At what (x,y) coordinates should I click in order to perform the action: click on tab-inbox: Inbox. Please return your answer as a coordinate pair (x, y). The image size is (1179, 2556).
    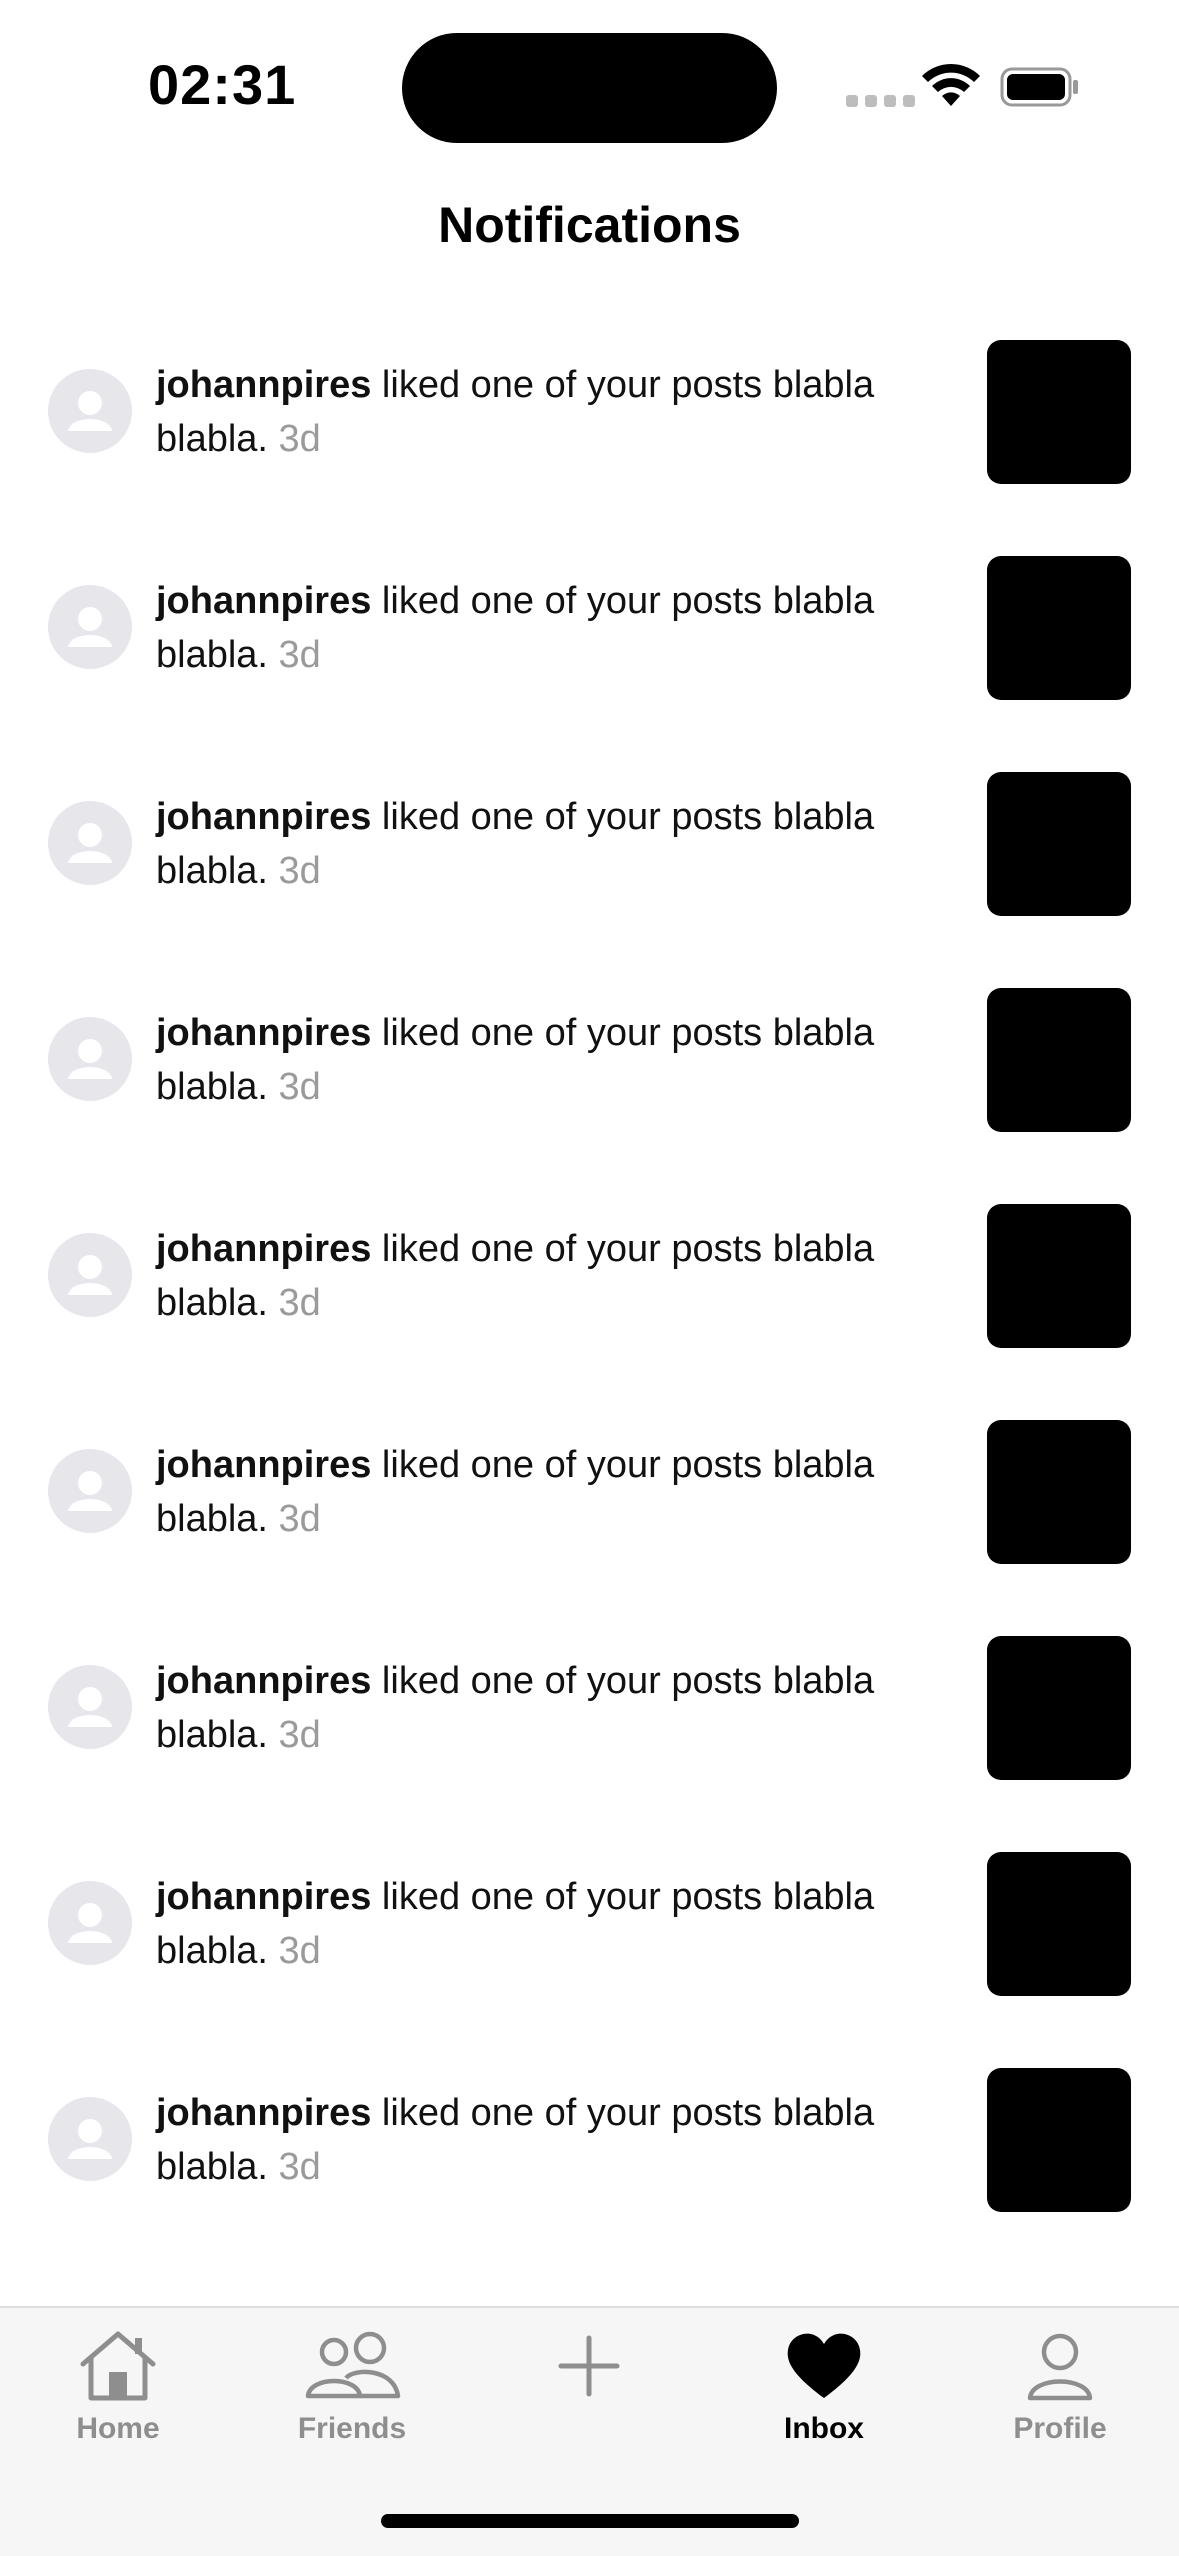
    Looking at the image, I should click on (824, 2403).